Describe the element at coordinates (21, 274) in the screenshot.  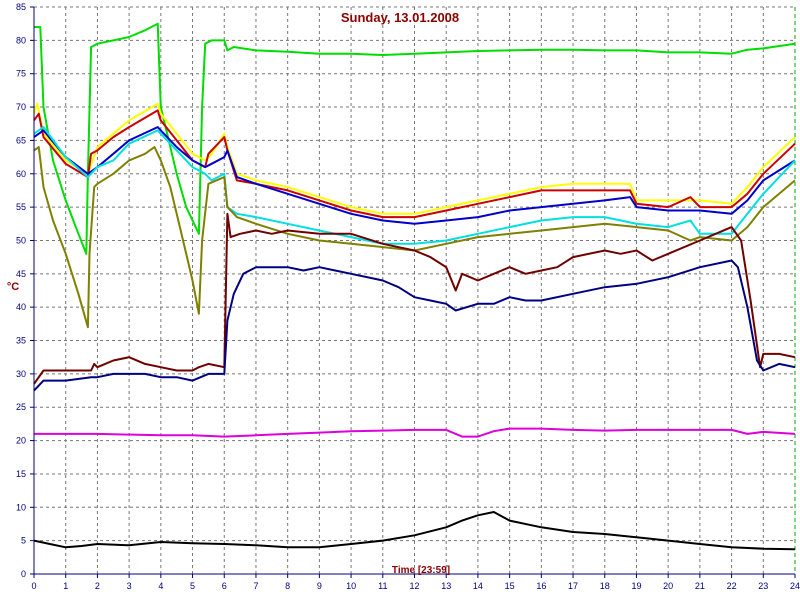
I see `y-tick-label: 45` at that location.